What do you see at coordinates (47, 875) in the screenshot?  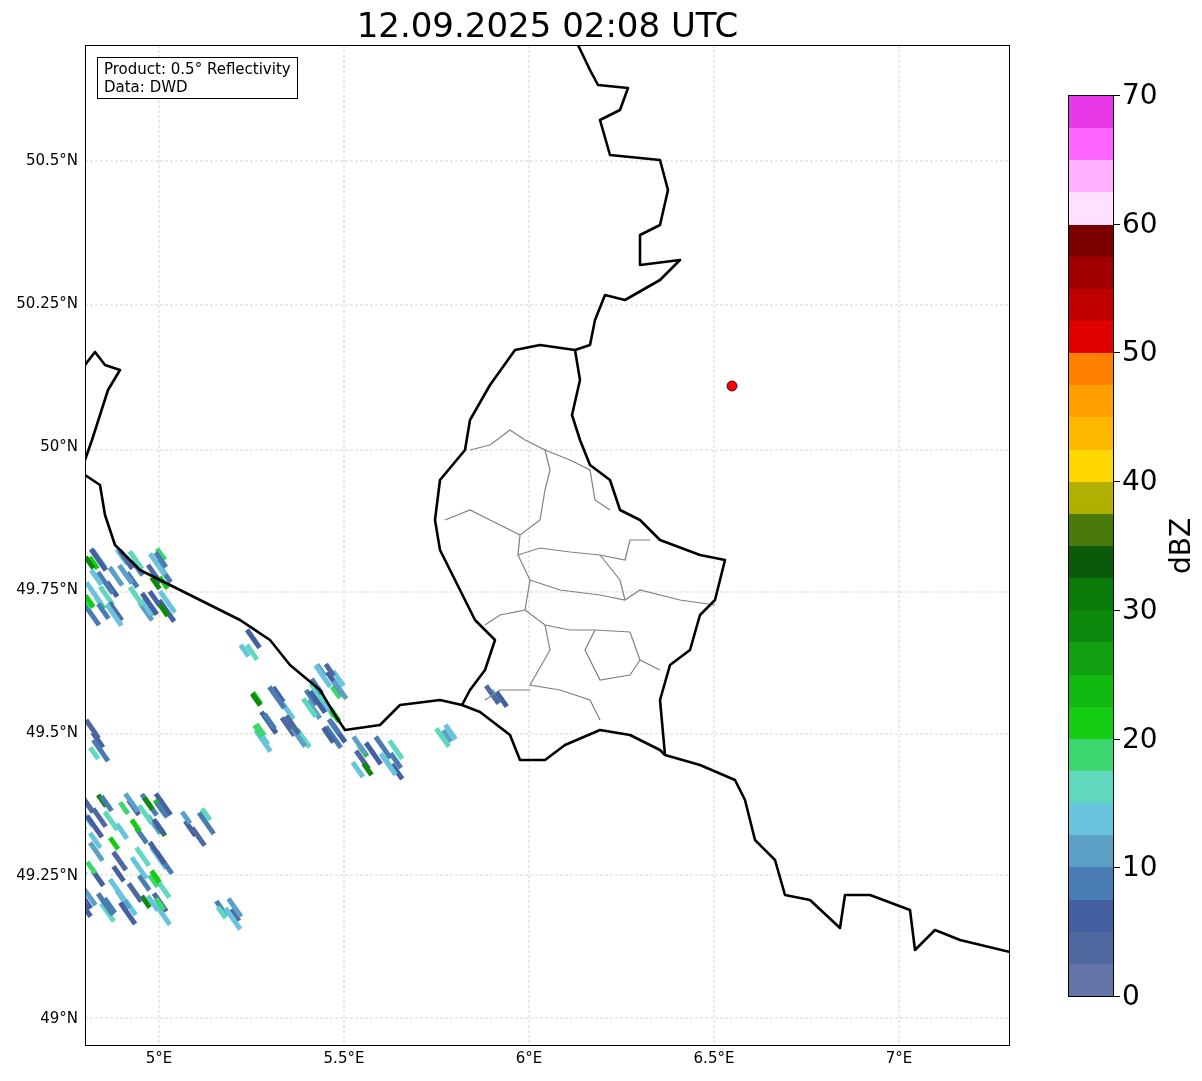 I see `latitude-label: 49.25°N` at bounding box center [47, 875].